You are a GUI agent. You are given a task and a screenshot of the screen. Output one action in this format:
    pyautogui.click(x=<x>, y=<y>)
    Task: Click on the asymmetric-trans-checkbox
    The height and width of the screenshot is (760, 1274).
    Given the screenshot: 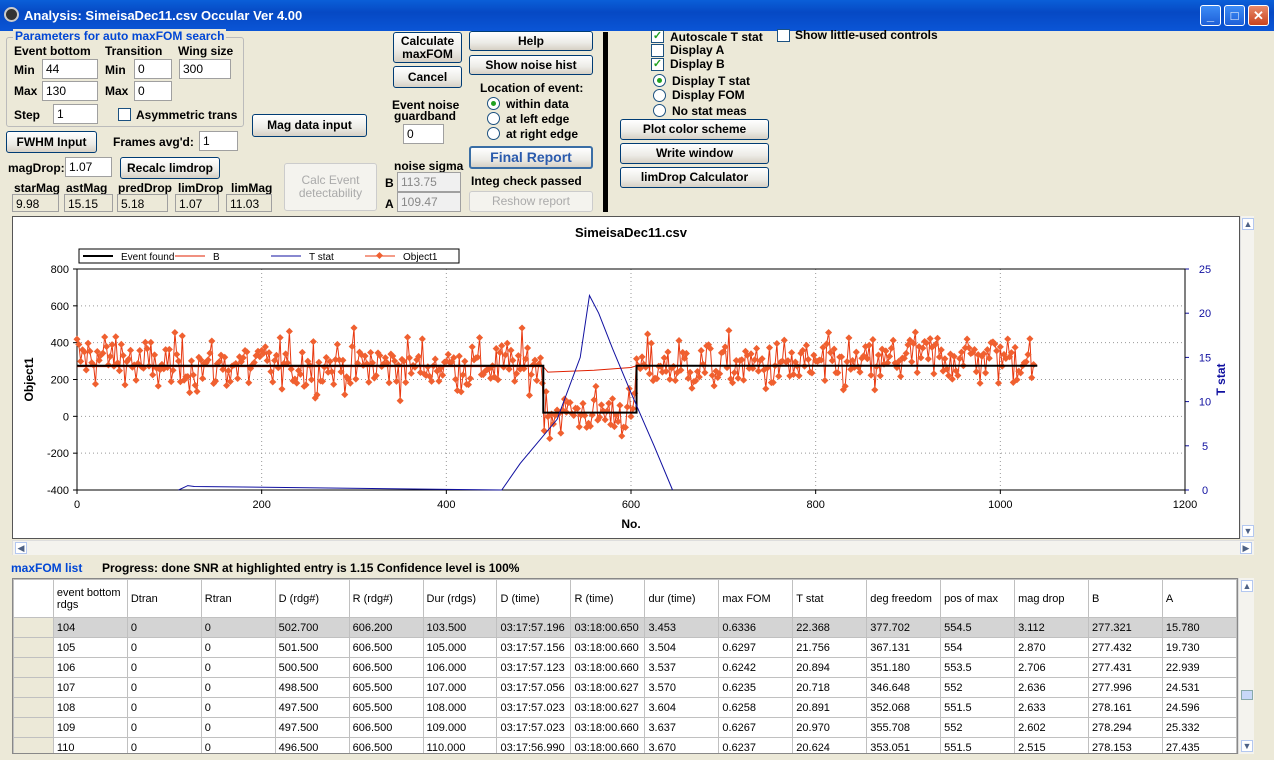 What is the action you would take?
    pyautogui.click(x=124, y=114)
    